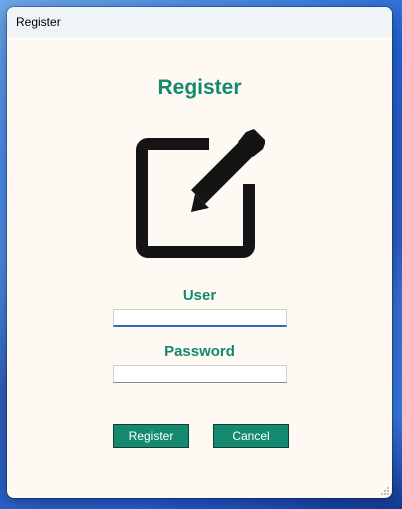 The image size is (402, 509). Describe the element at coordinates (38, 22) in the screenshot. I see `window-title: Register` at that location.